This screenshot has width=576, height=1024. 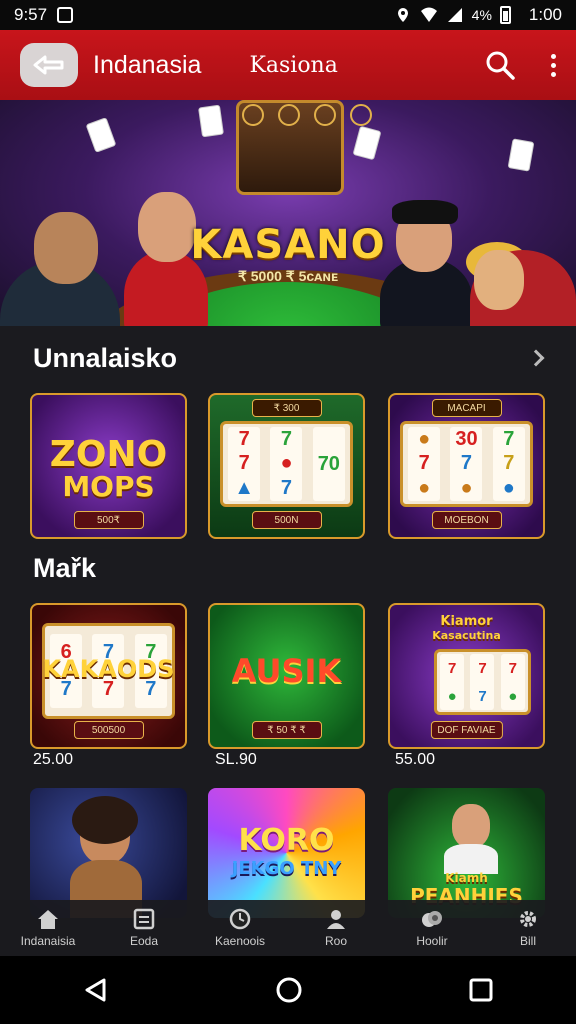 What do you see at coordinates (500, 65) in the screenshot?
I see `search-icon` at bounding box center [500, 65].